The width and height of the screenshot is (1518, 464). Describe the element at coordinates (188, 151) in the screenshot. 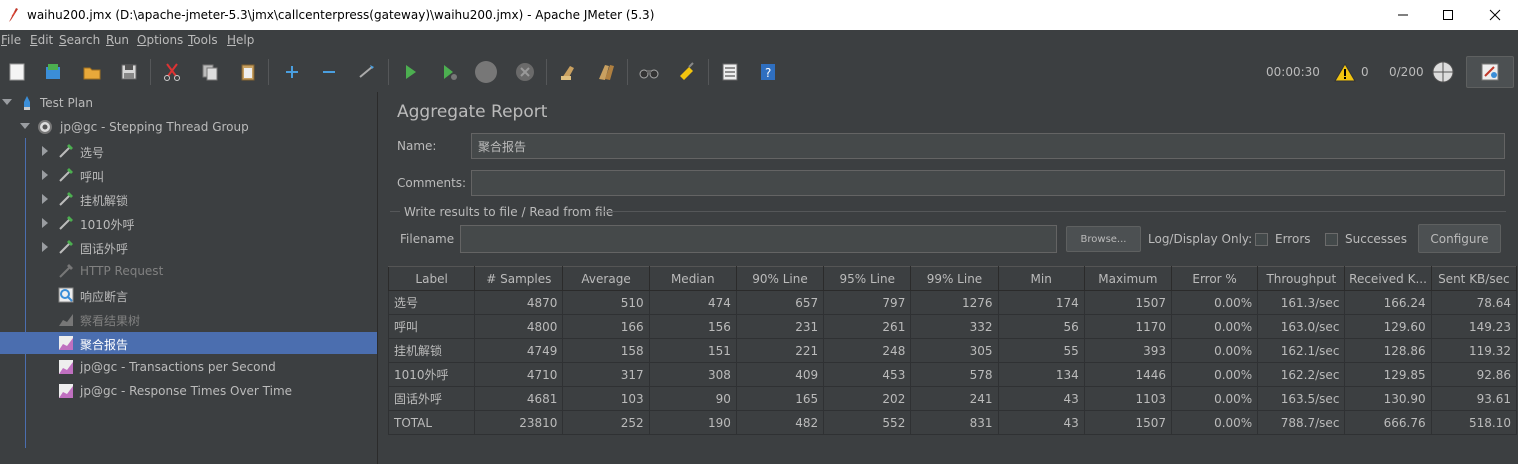

I see `tree-node-sampler: 选号` at that location.